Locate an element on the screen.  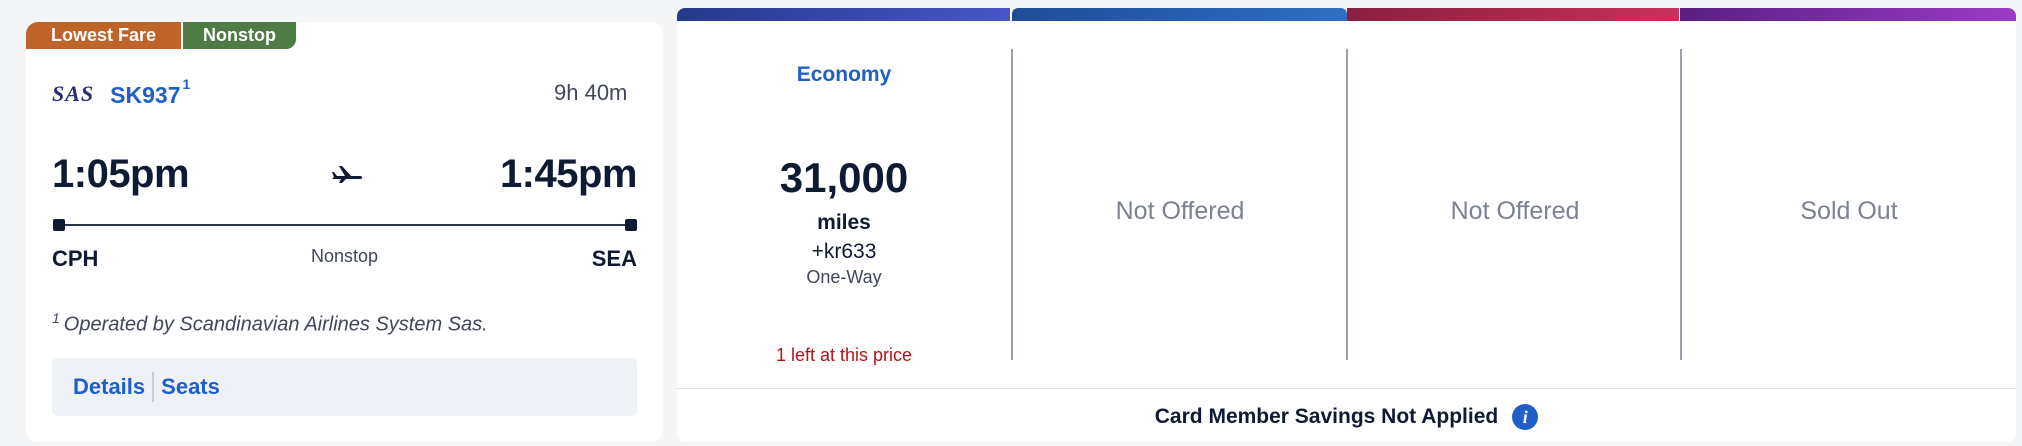
origin-dot is located at coordinates (59, 225).